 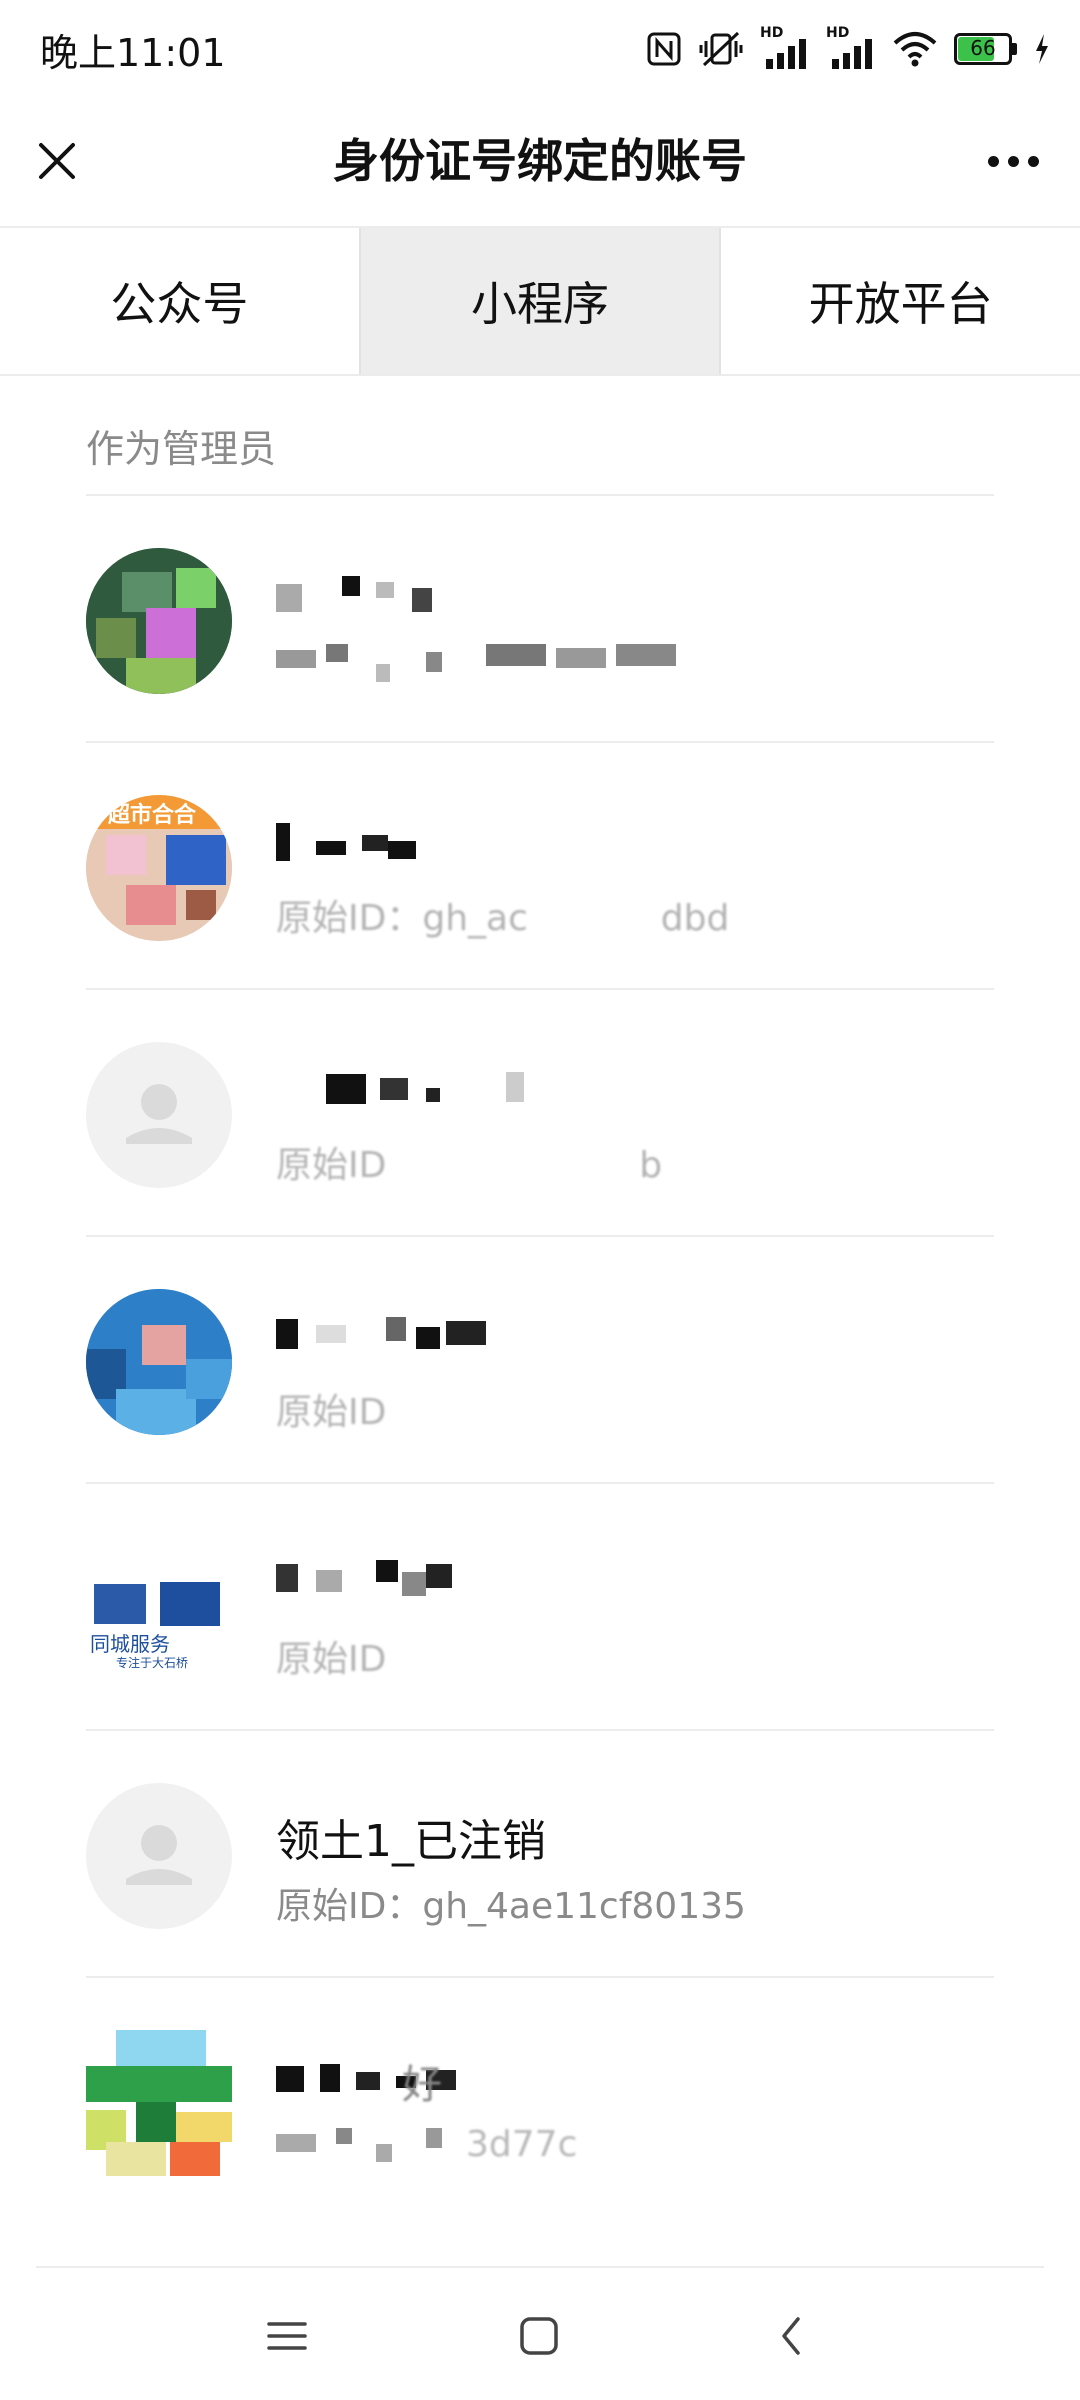 I want to click on menu-button, so click(x=287, y=2336).